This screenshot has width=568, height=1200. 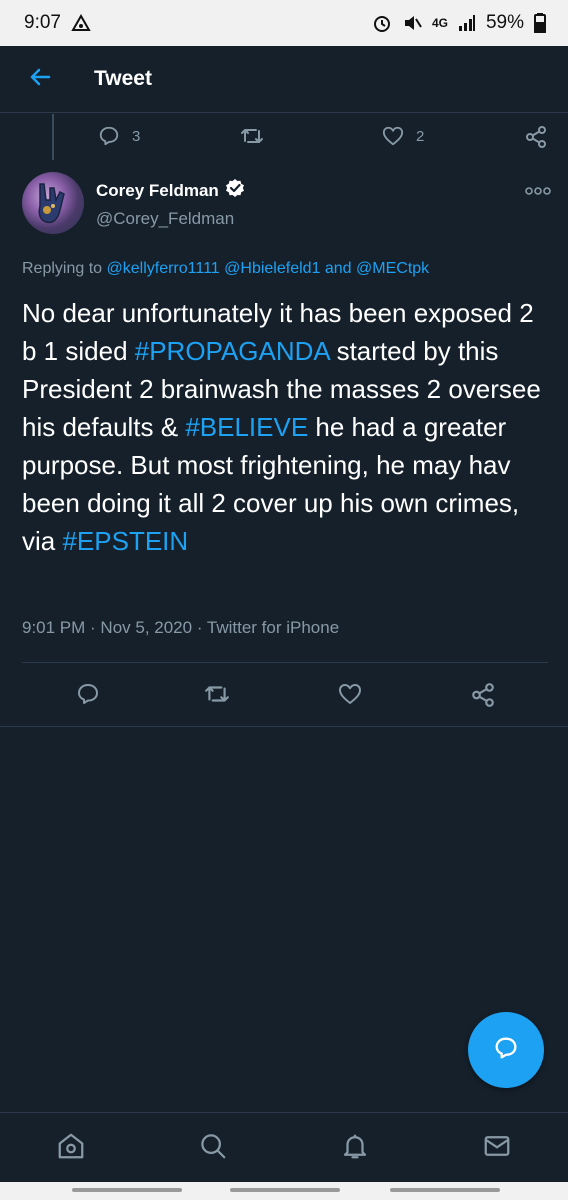 I want to click on mention-link: @Hbielefeld1, so click(x=272, y=268).